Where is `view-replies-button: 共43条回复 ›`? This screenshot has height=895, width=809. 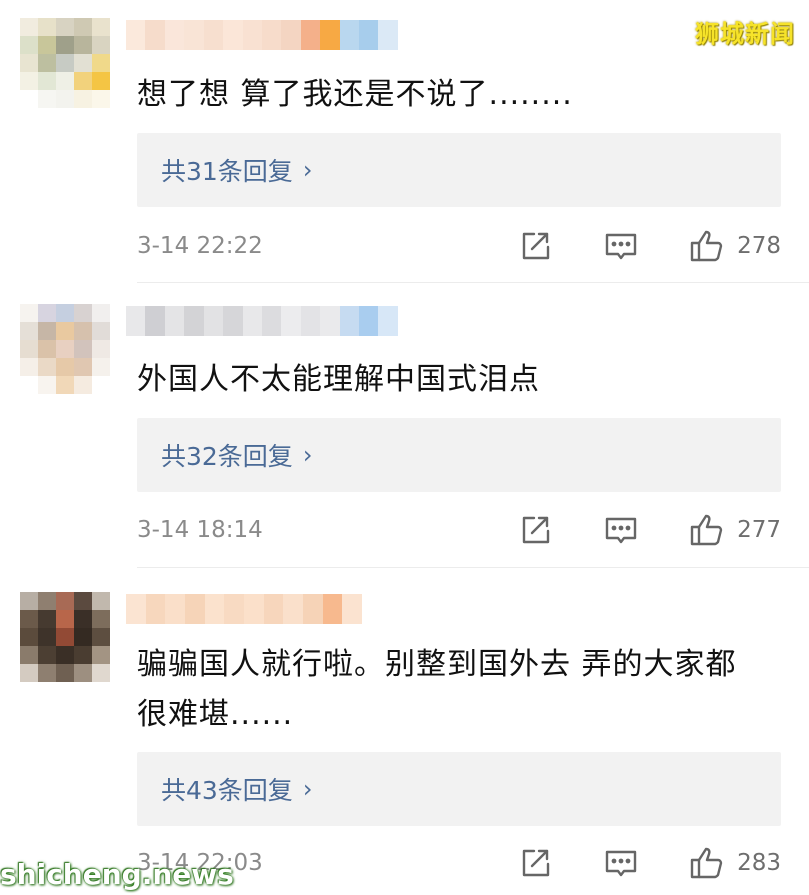
view-replies-button: 共43条回复 › is located at coordinates (459, 789).